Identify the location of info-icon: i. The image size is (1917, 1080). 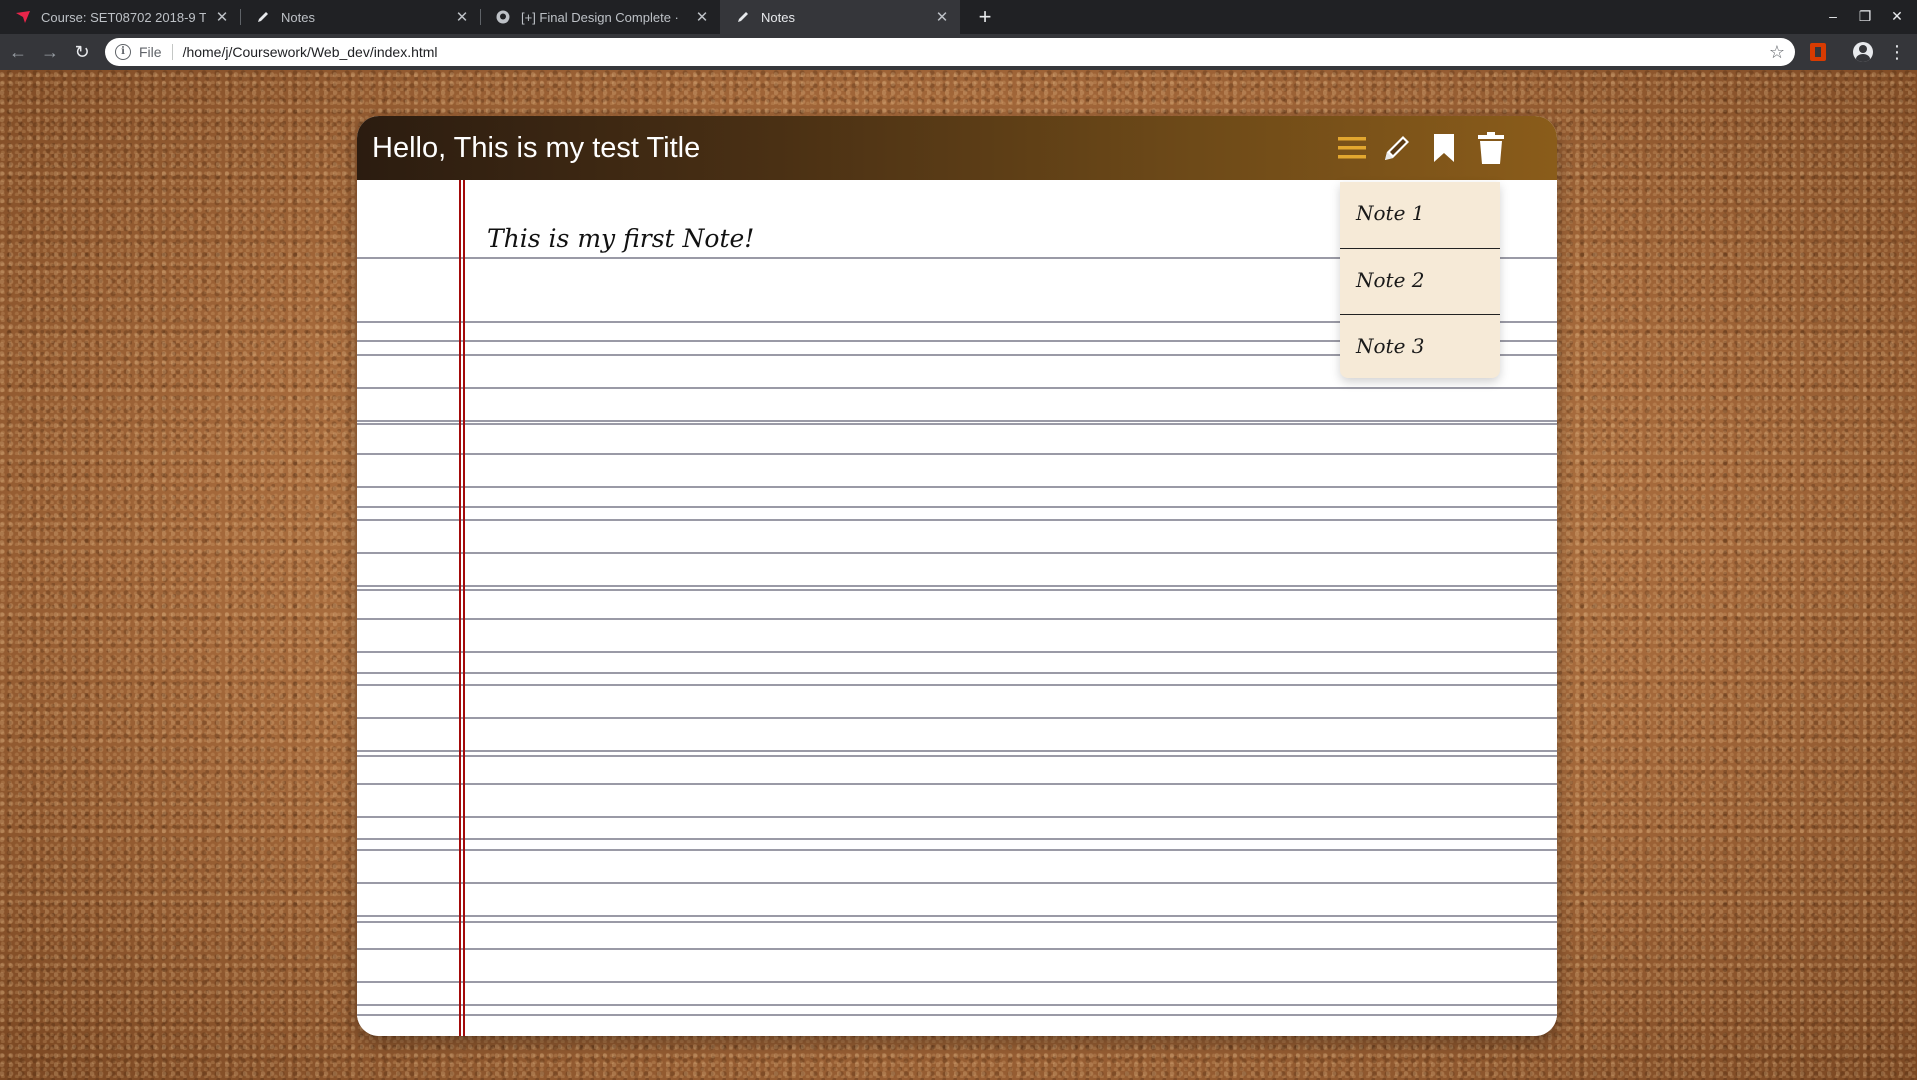
(123, 52).